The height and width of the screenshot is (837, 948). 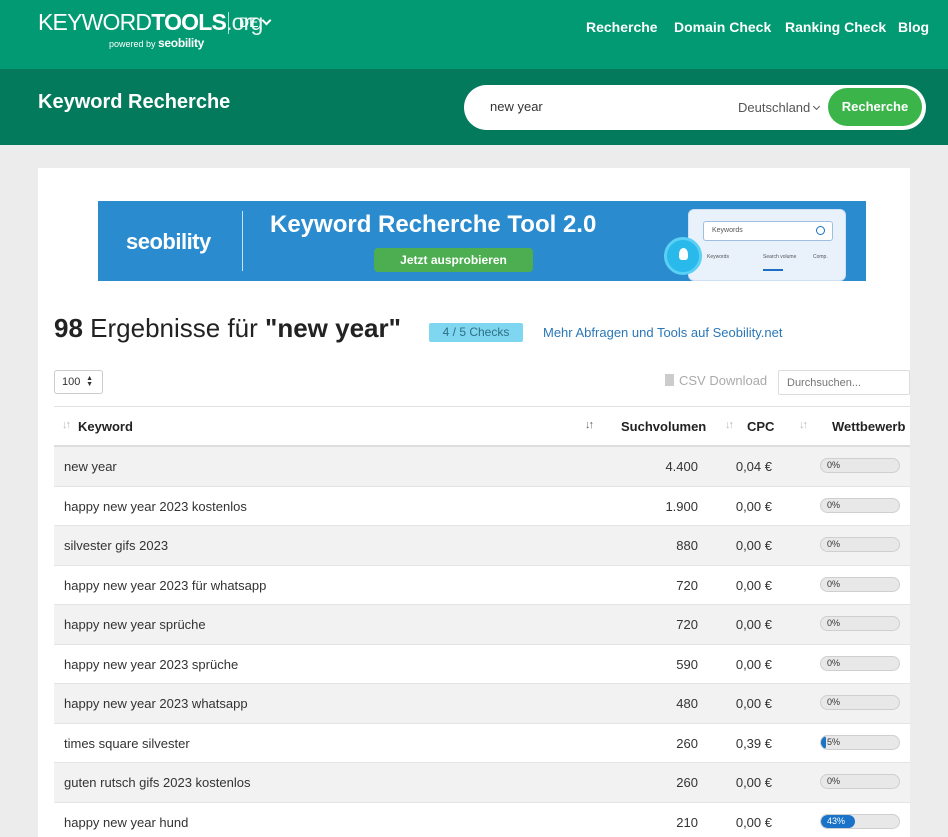 What do you see at coordinates (835, 27) in the screenshot?
I see `nav-link-ranking-check: Ranking Check` at bounding box center [835, 27].